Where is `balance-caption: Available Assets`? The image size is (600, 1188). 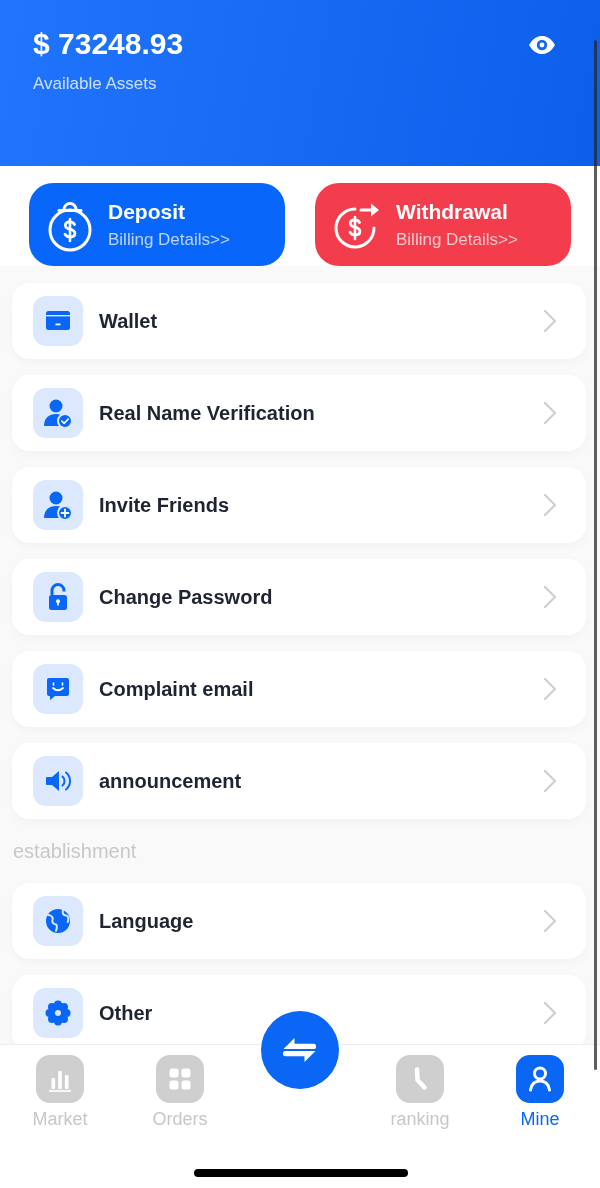 balance-caption: Available Assets is located at coordinates (95, 84).